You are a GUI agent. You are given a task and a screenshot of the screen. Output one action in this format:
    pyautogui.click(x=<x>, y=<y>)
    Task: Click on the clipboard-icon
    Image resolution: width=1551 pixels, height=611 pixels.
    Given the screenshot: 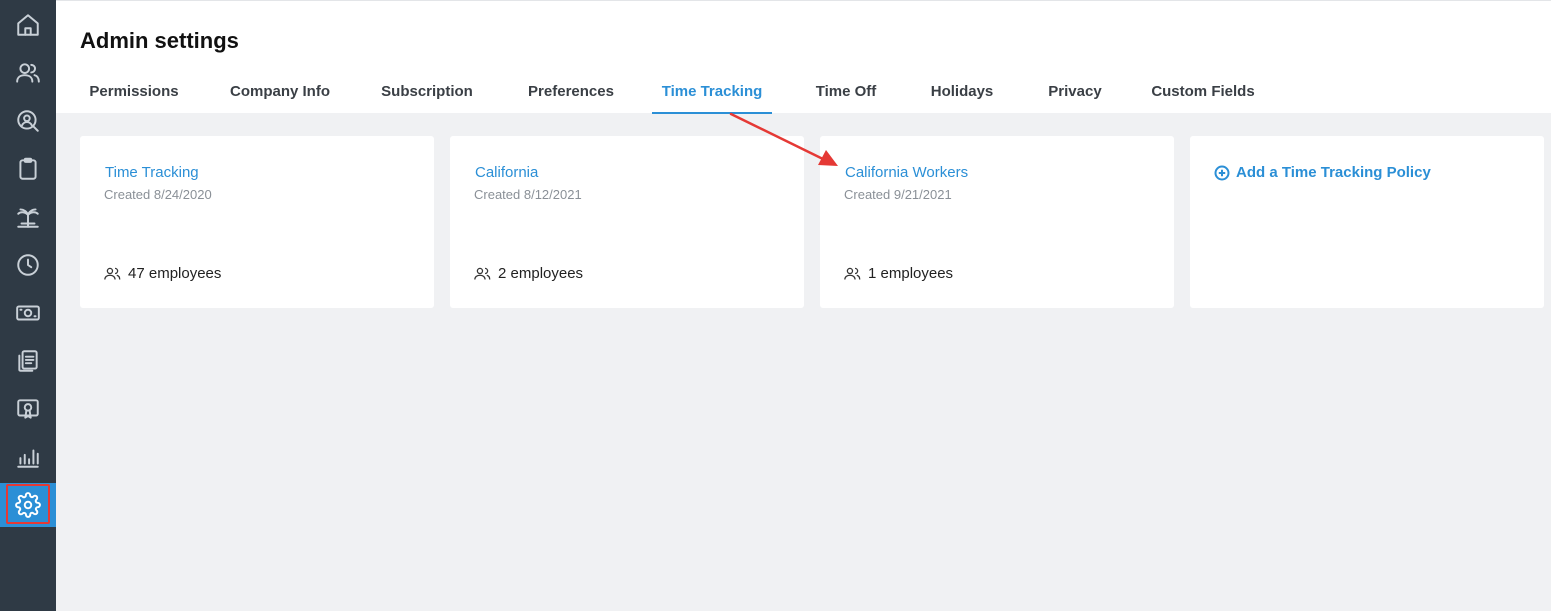 What is the action you would take?
    pyautogui.click(x=28, y=168)
    